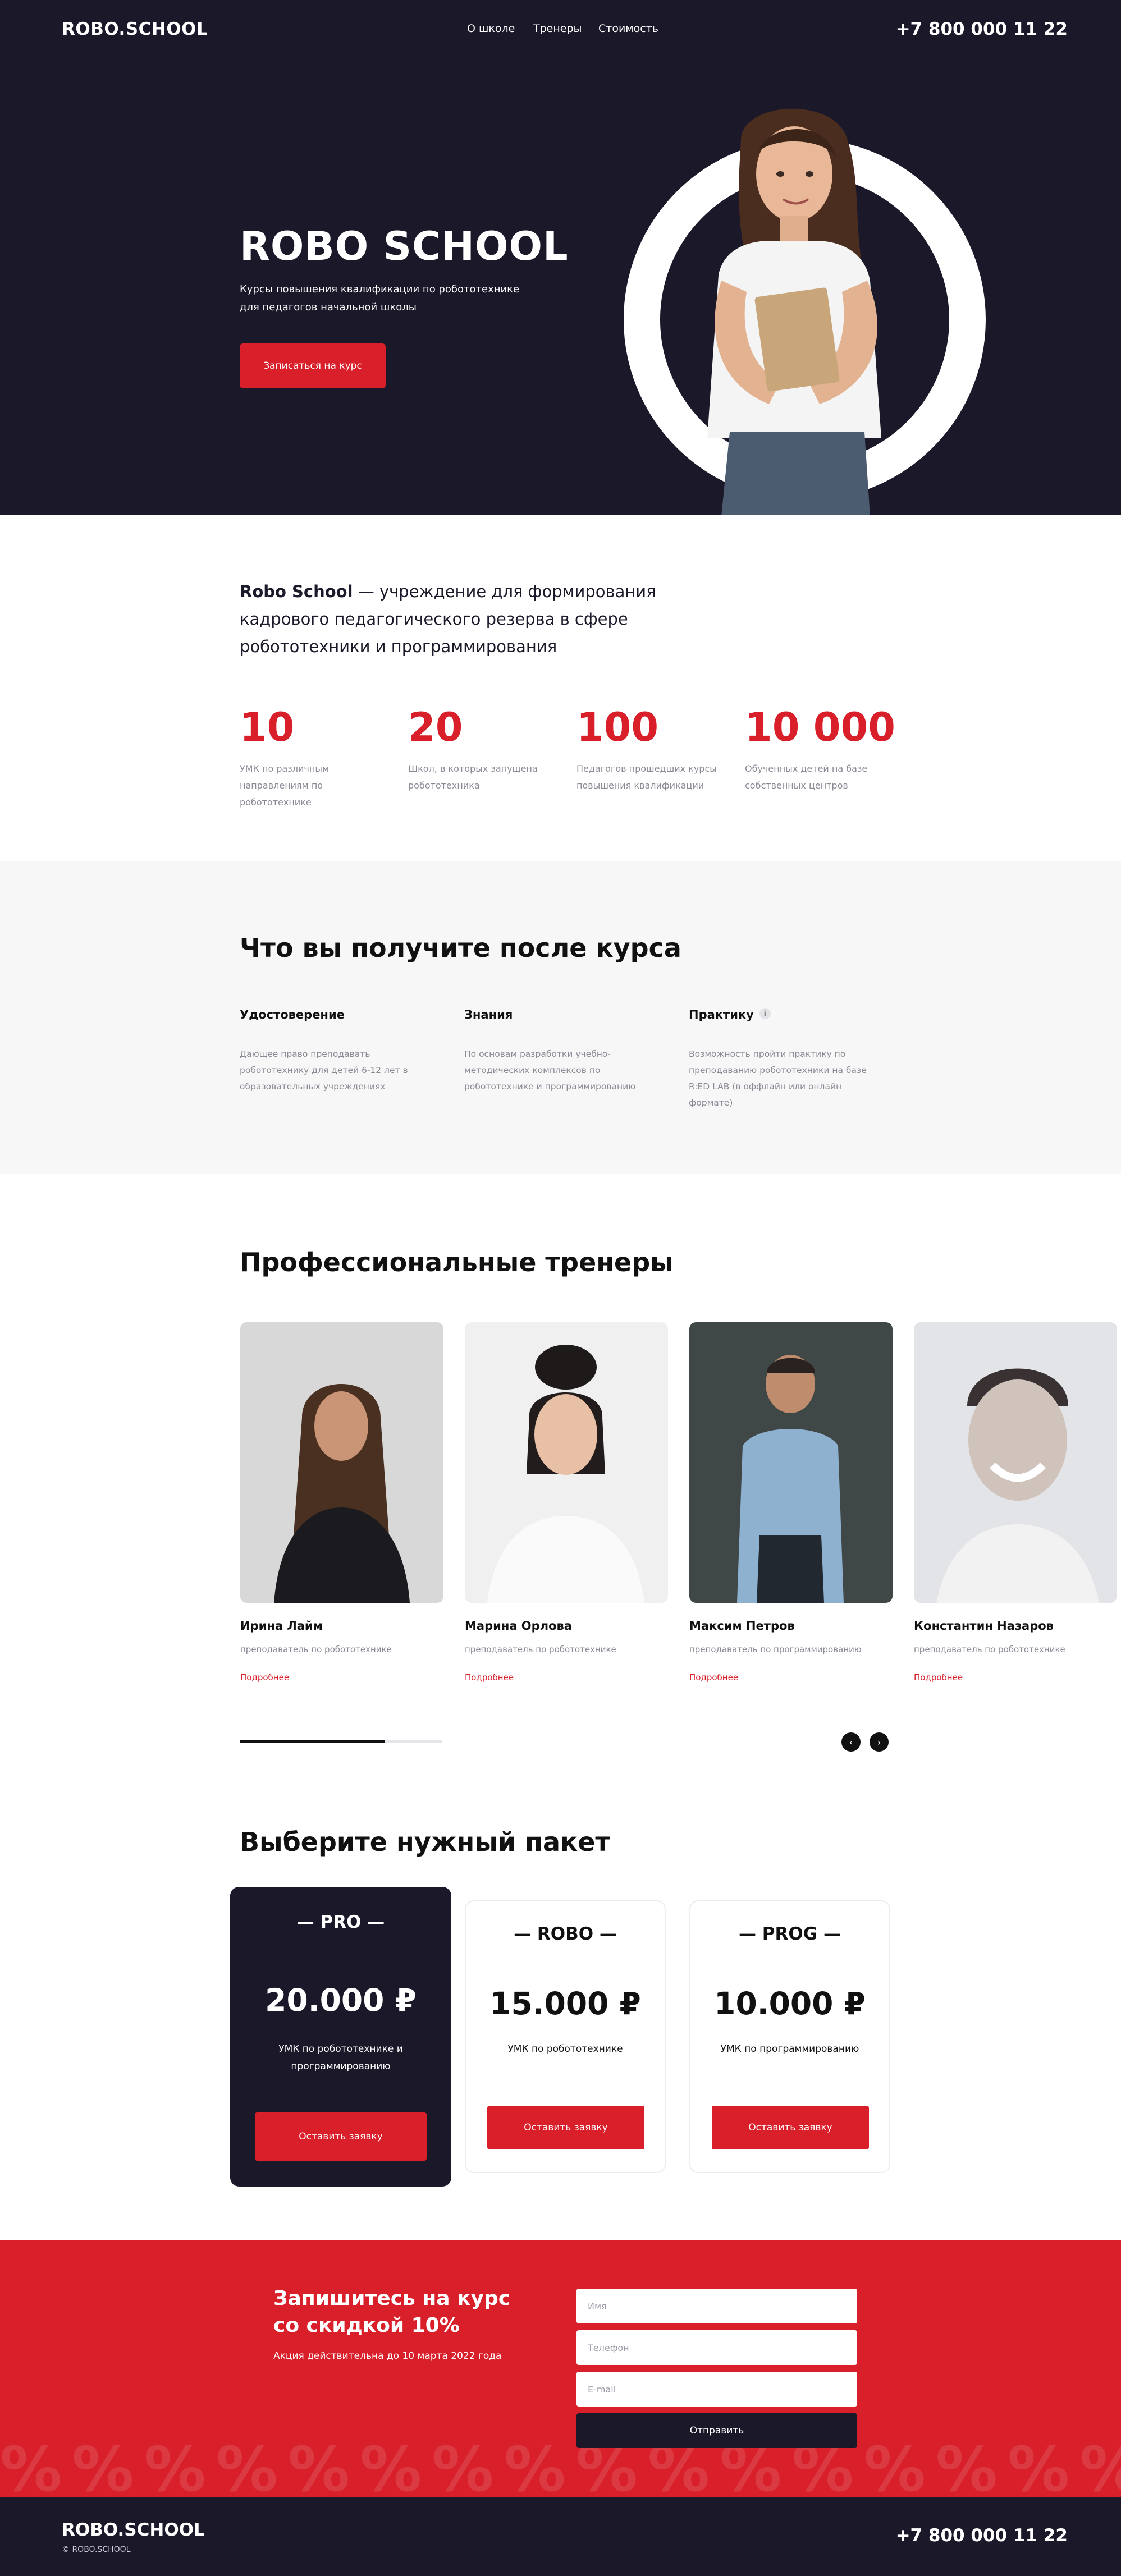  I want to click on plan-description: УМК по робототехнике и программированию, so click(340, 2057).